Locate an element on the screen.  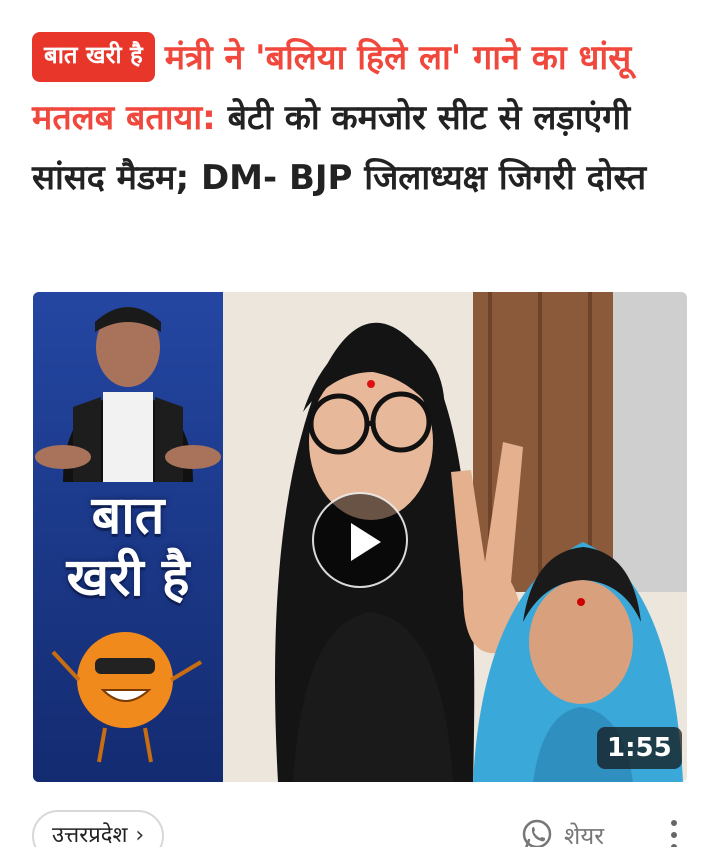
chevron-right-icon: › is located at coordinates (140, 835).